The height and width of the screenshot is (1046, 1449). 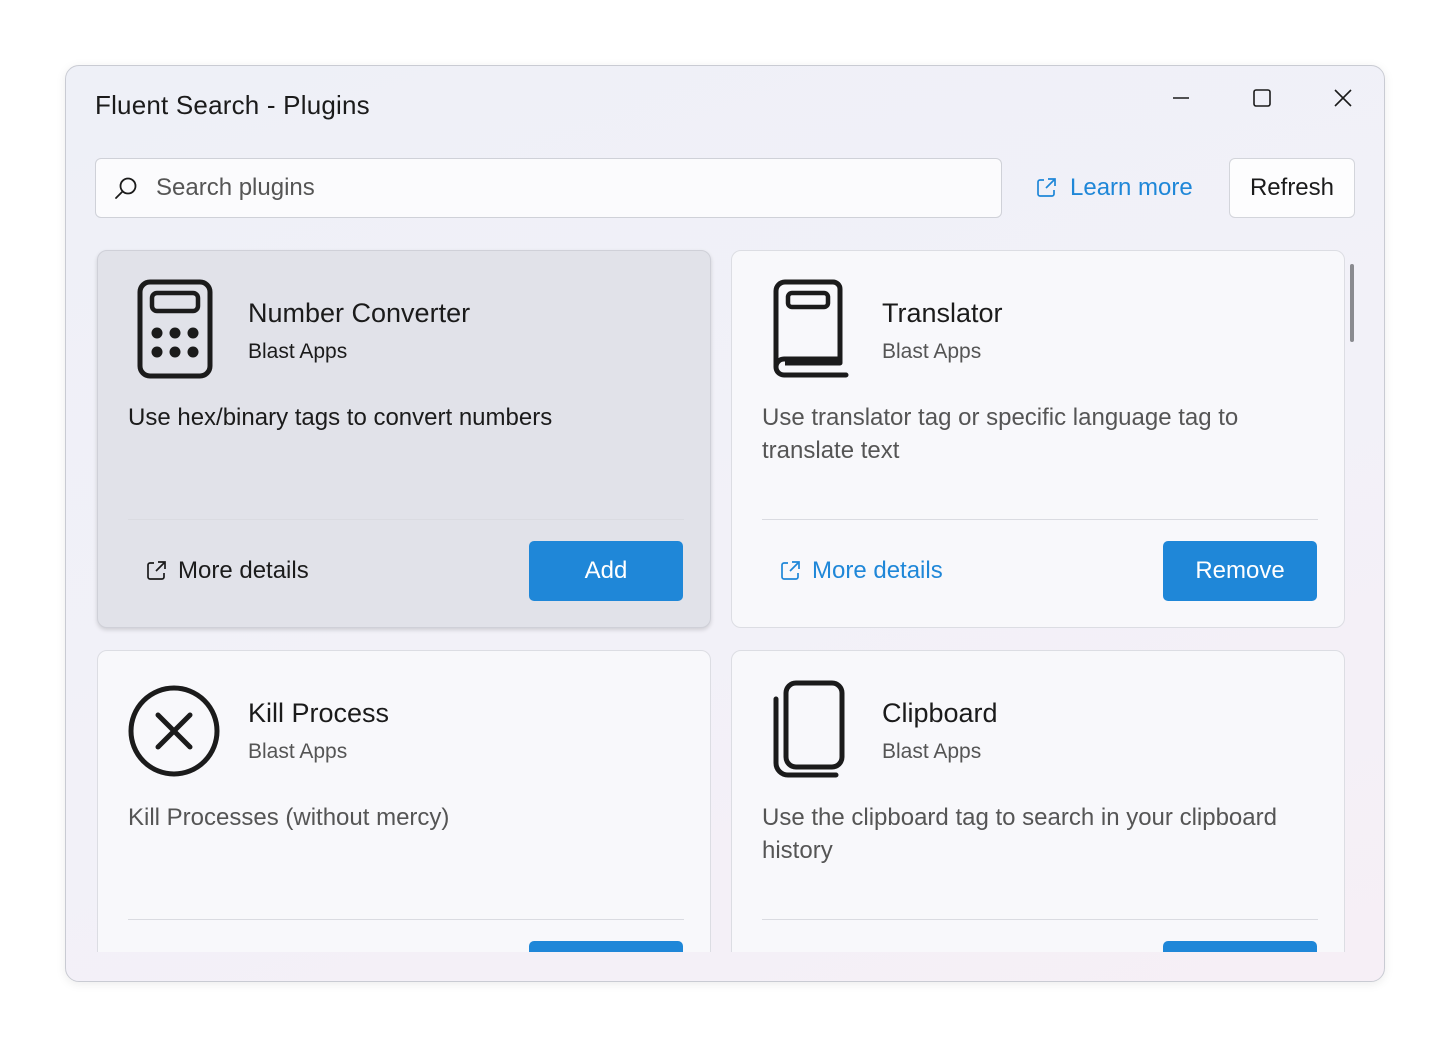 What do you see at coordinates (174, 731) in the screenshot?
I see `close-circle-icon` at bounding box center [174, 731].